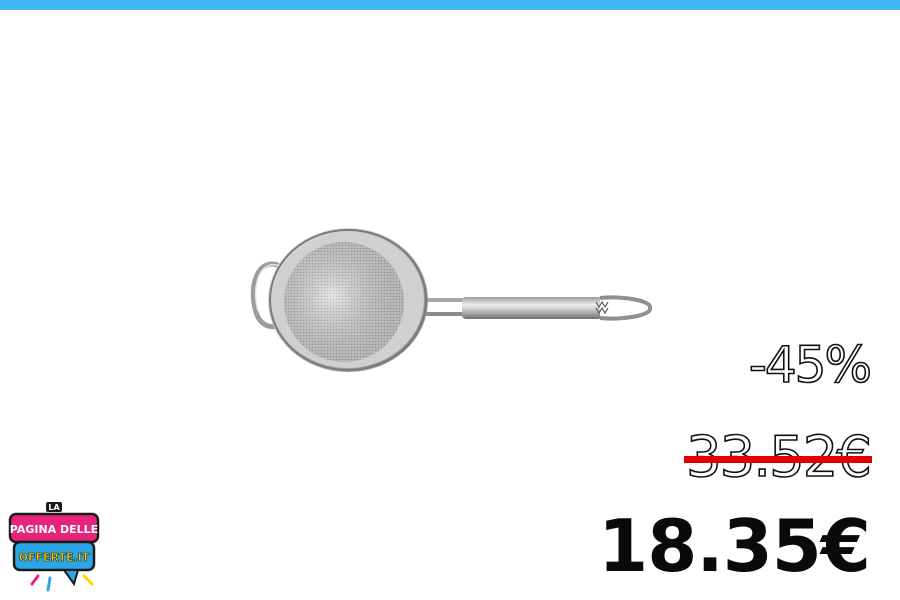 This screenshot has height=600, width=900. What do you see at coordinates (450, 300) in the screenshot?
I see `strainer-image` at bounding box center [450, 300].